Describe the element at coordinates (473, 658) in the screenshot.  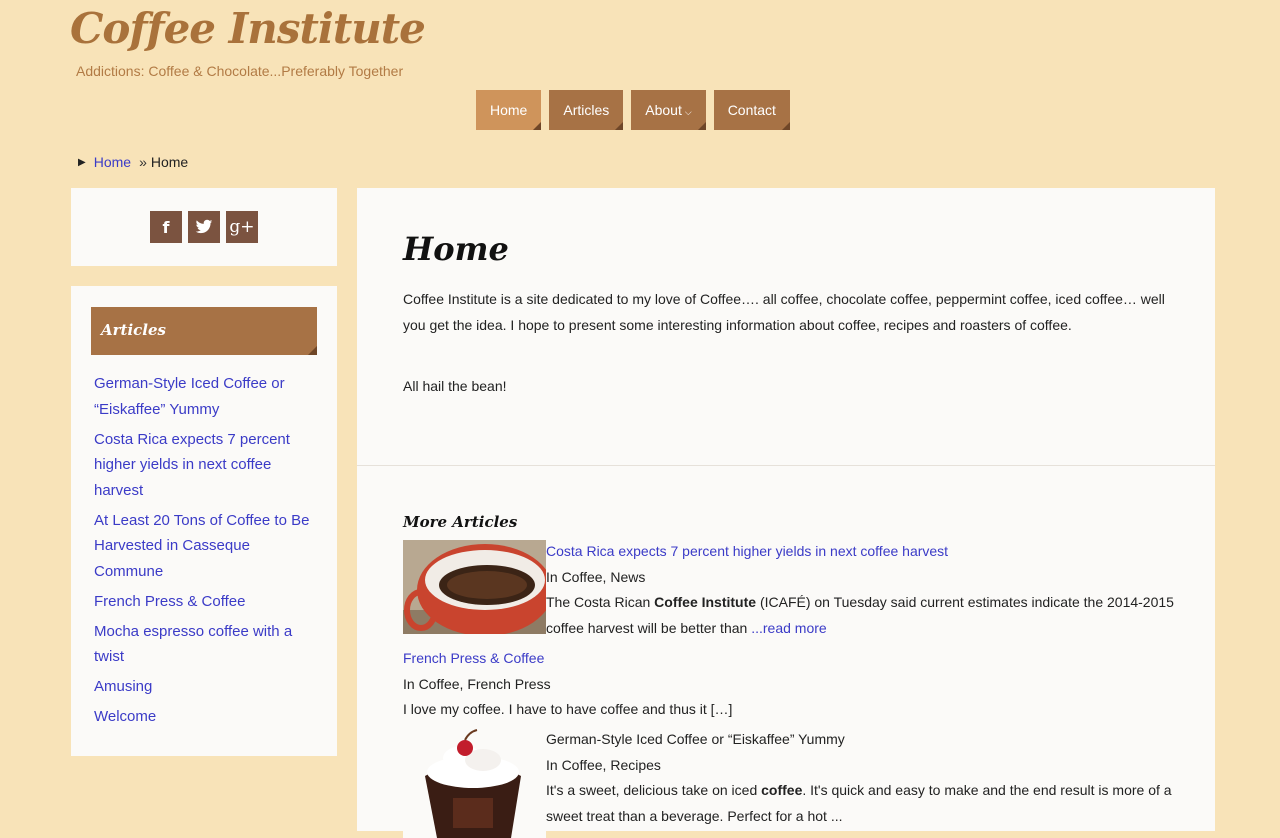
I see `article-title-link: French Press & Coffee` at that location.